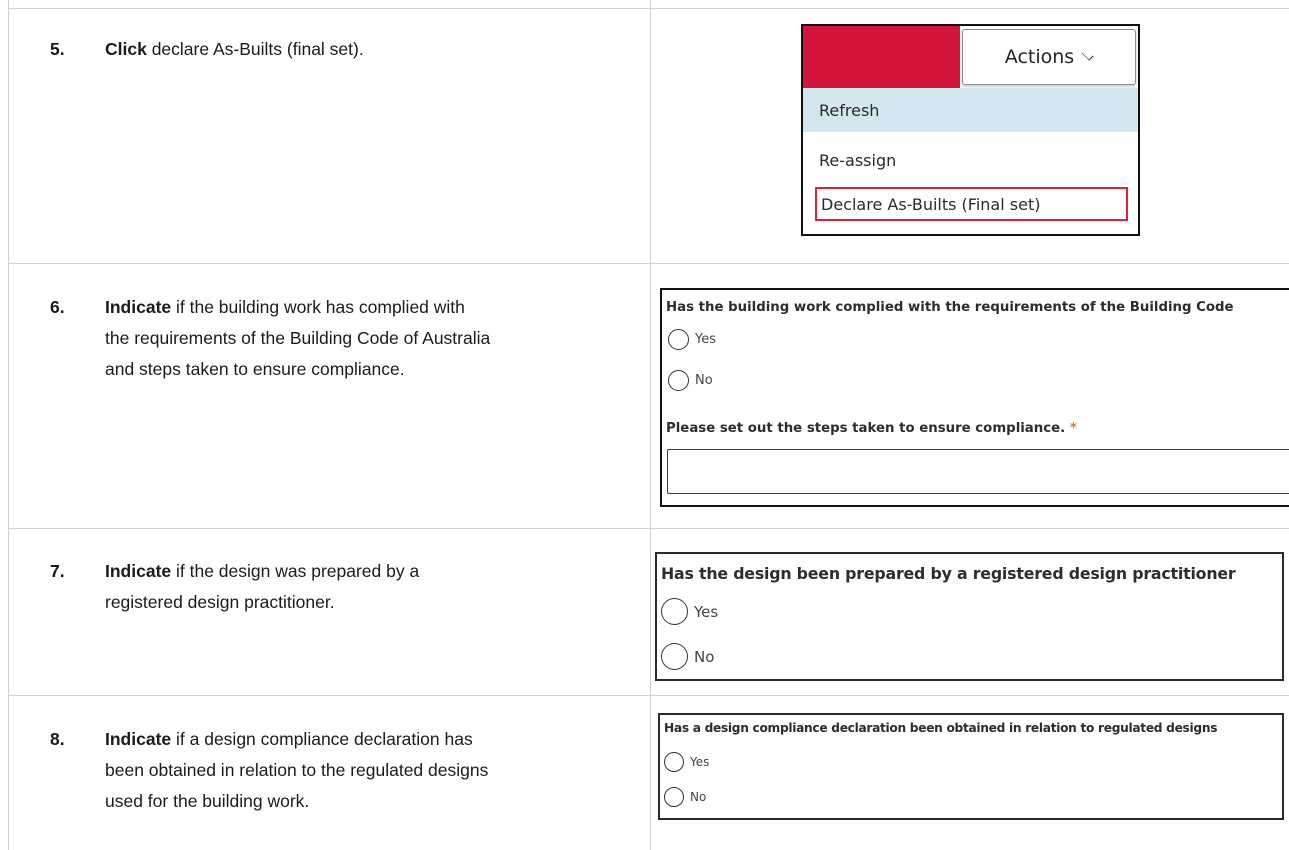 The image size is (1289, 850). Describe the element at coordinates (57, 739) in the screenshot. I see `step-number: 8.` at that location.